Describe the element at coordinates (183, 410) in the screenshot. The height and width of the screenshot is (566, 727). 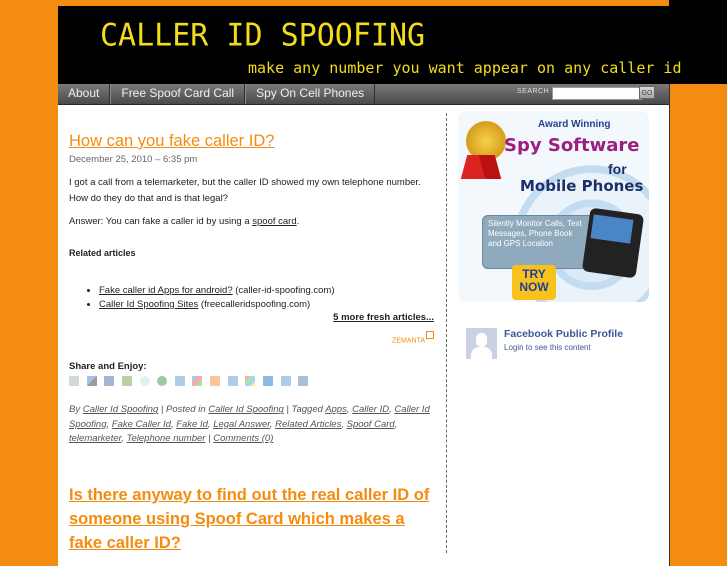
I see `meta-posted-in: | Posted in` at that location.